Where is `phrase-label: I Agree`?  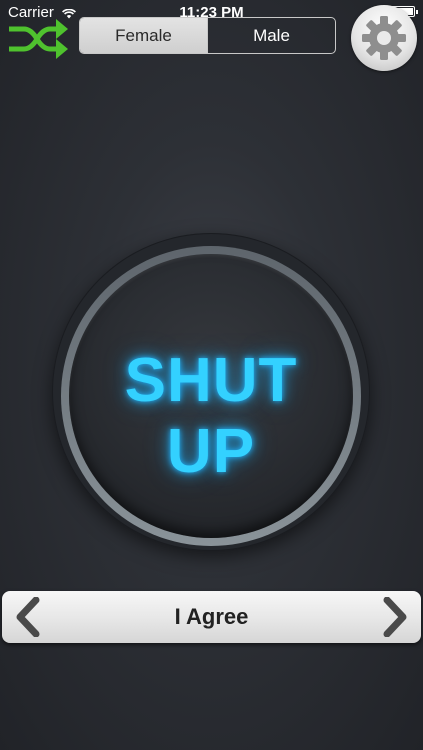 phrase-label: I Agree is located at coordinates (211, 616).